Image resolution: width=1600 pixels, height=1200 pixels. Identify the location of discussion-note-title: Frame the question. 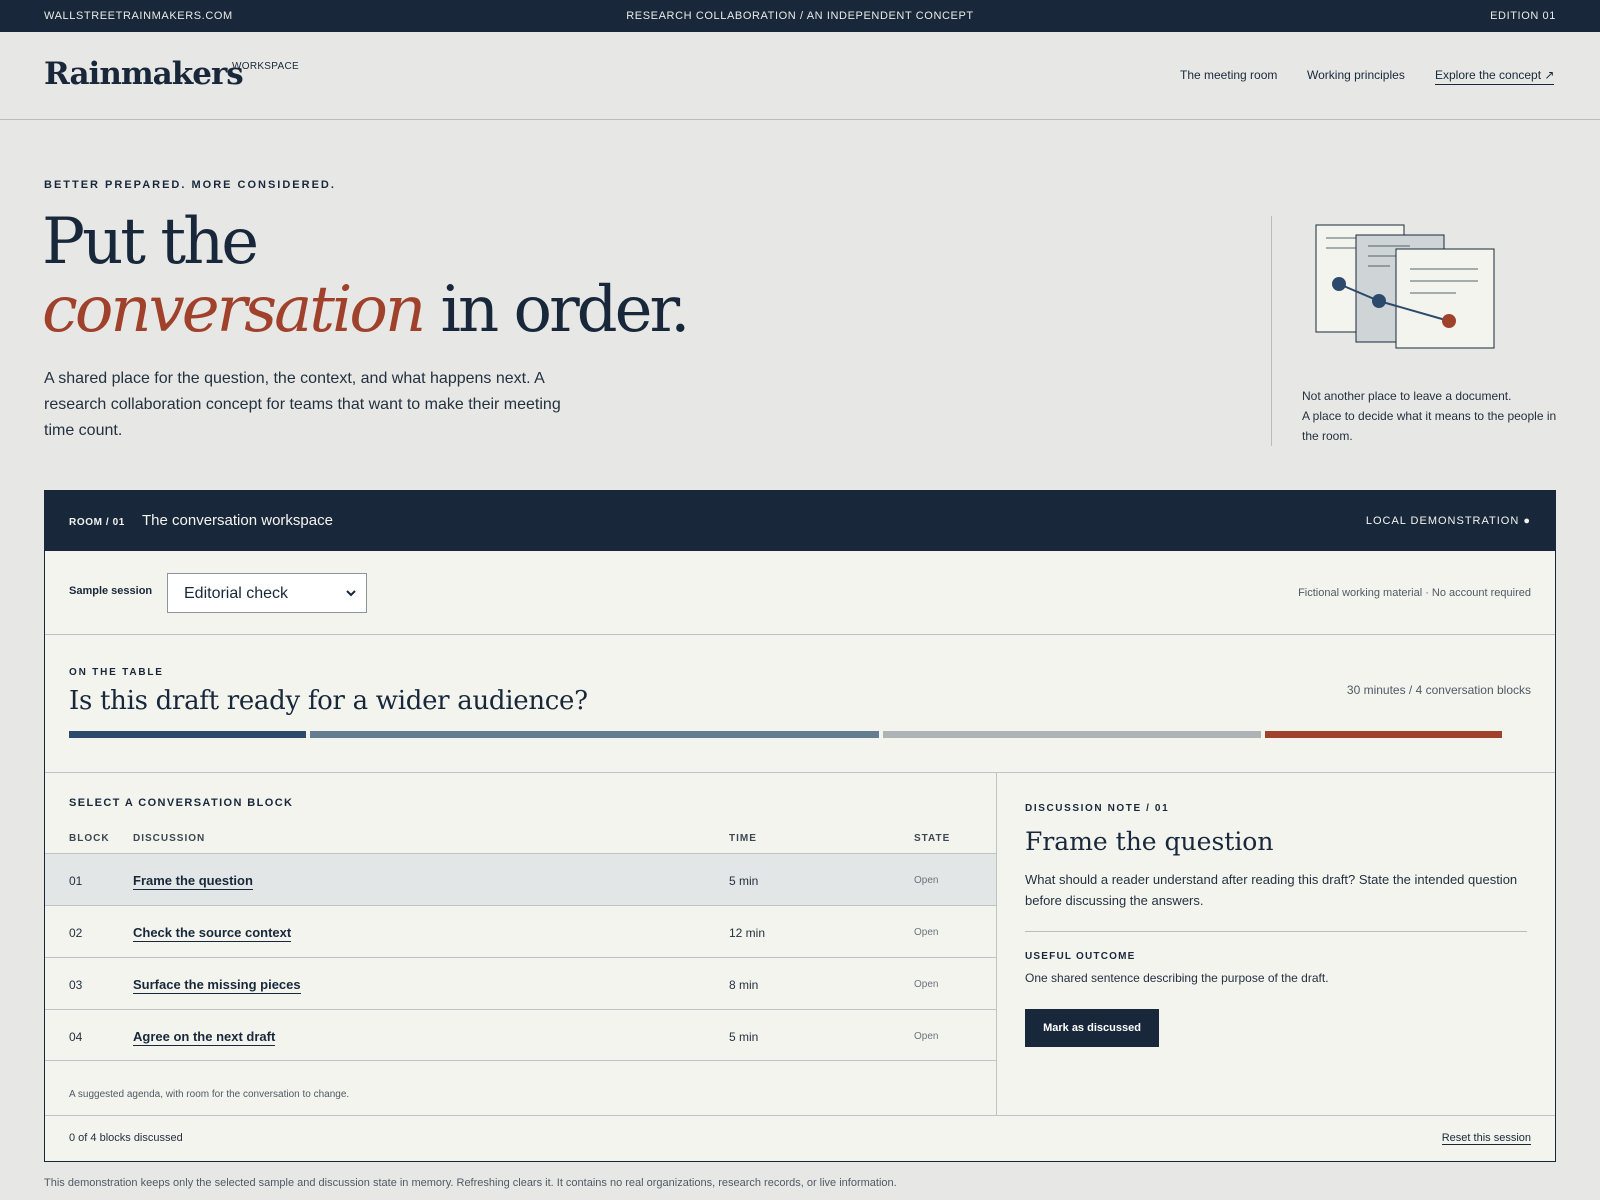
(1149, 841).